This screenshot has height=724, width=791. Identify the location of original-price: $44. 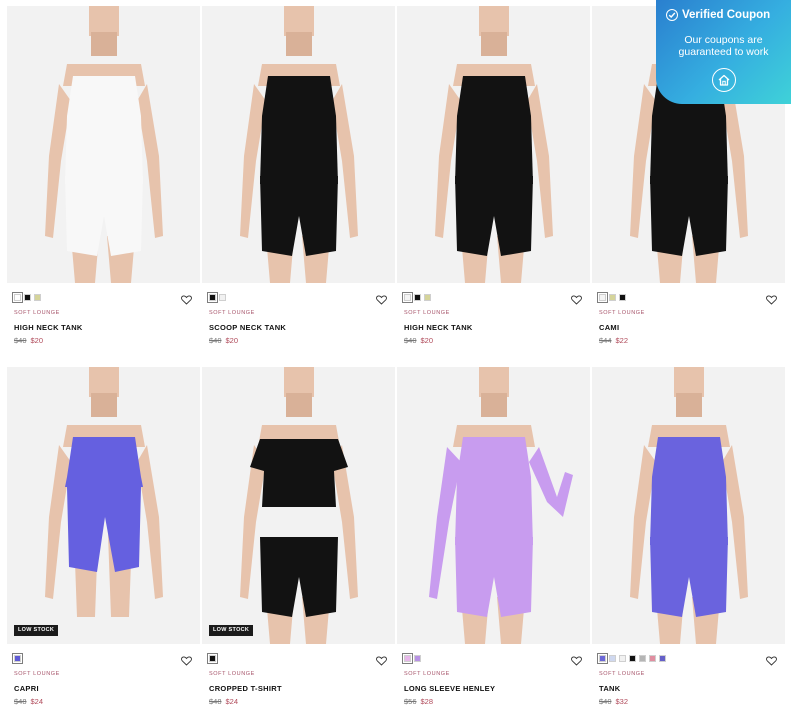
(605, 340).